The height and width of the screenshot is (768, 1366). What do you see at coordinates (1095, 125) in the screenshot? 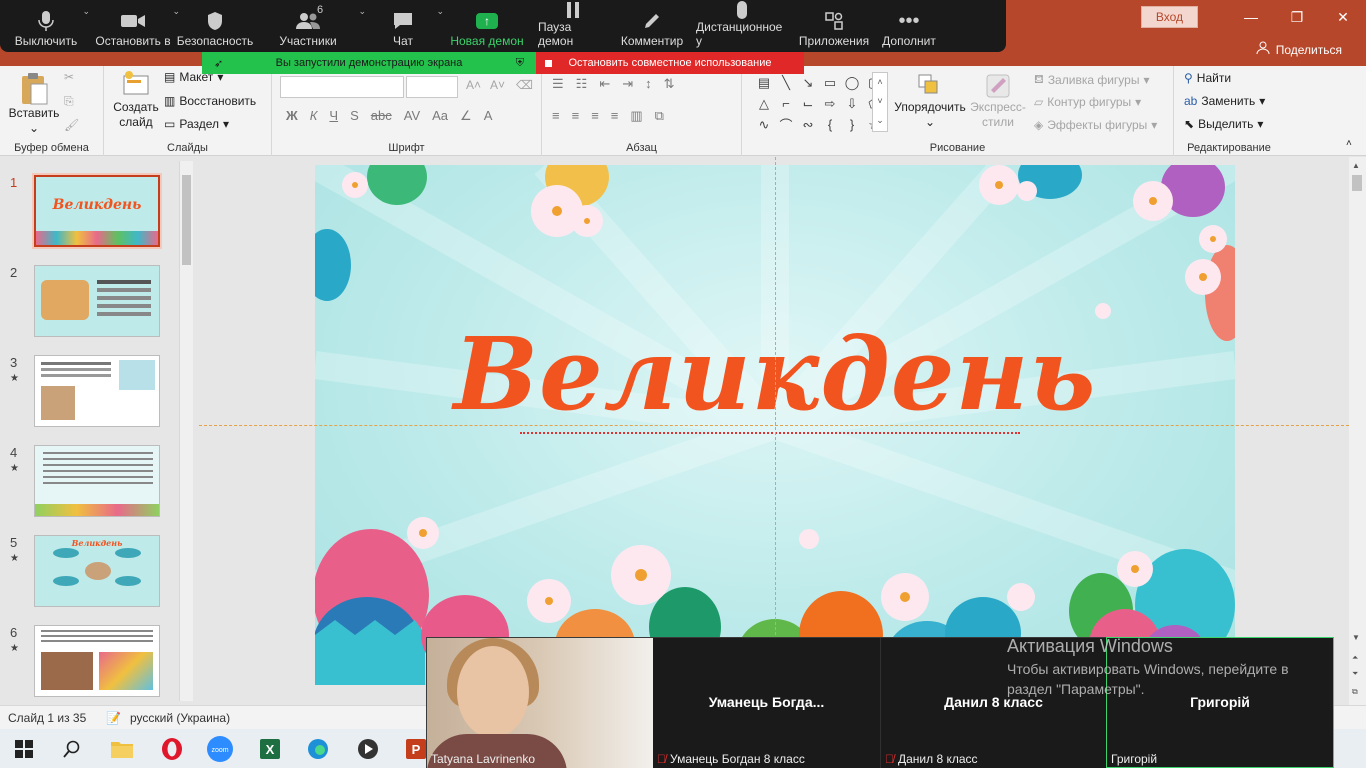
I see `shape-effects-button: ◈ Эффекты фигуры ▾` at bounding box center [1095, 125].